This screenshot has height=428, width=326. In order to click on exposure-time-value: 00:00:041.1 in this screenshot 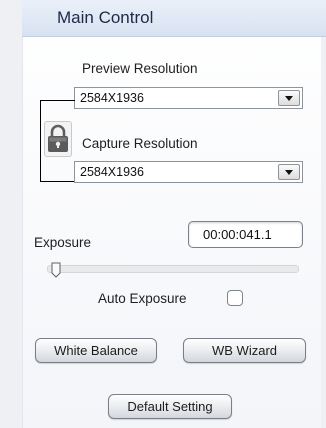, I will do `click(237, 234)`.